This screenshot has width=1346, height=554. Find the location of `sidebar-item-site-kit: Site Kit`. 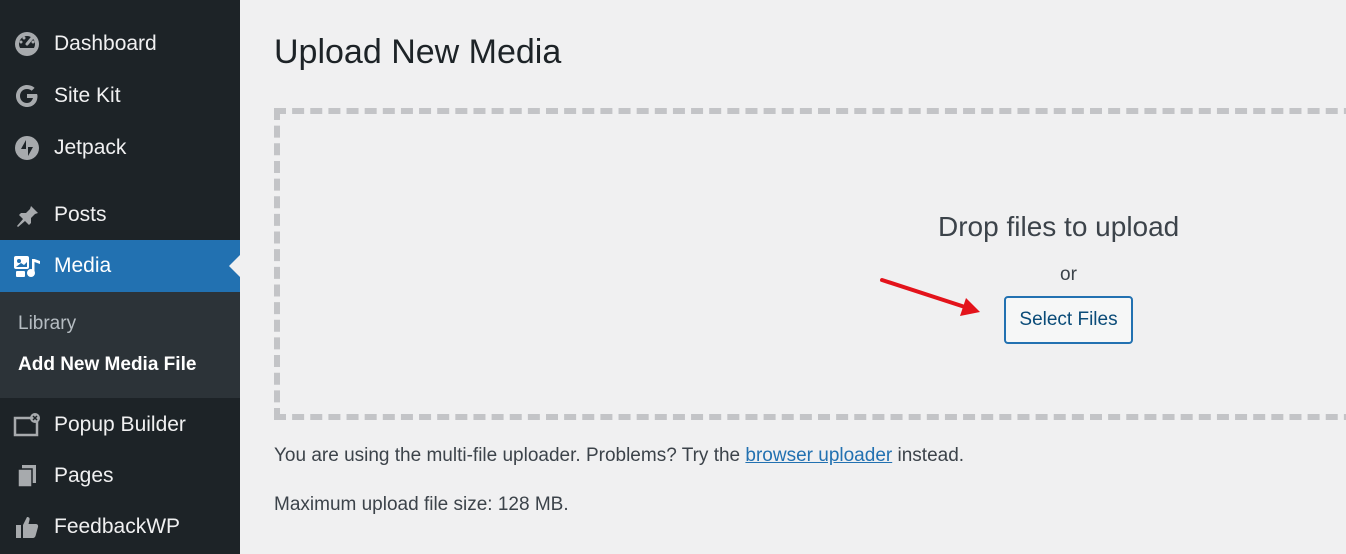

sidebar-item-site-kit: Site Kit is located at coordinates (120, 96).